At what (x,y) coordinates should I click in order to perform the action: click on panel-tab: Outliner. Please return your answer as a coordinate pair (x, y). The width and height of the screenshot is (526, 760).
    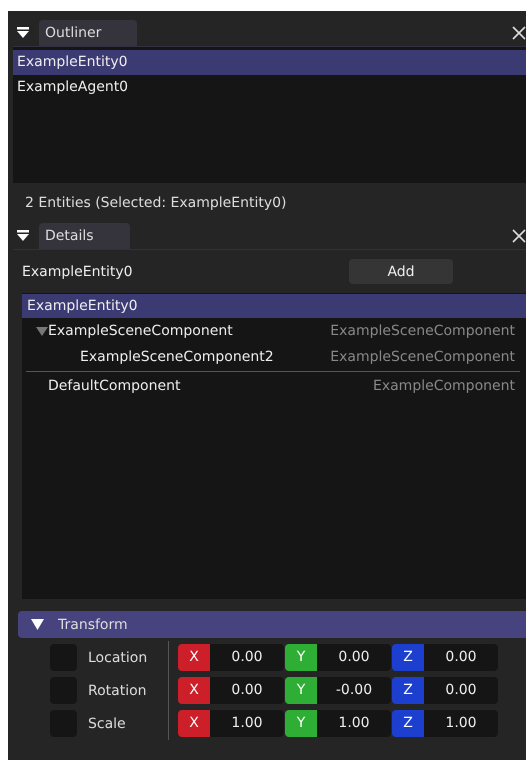
    Looking at the image, I should click on (88, 33).